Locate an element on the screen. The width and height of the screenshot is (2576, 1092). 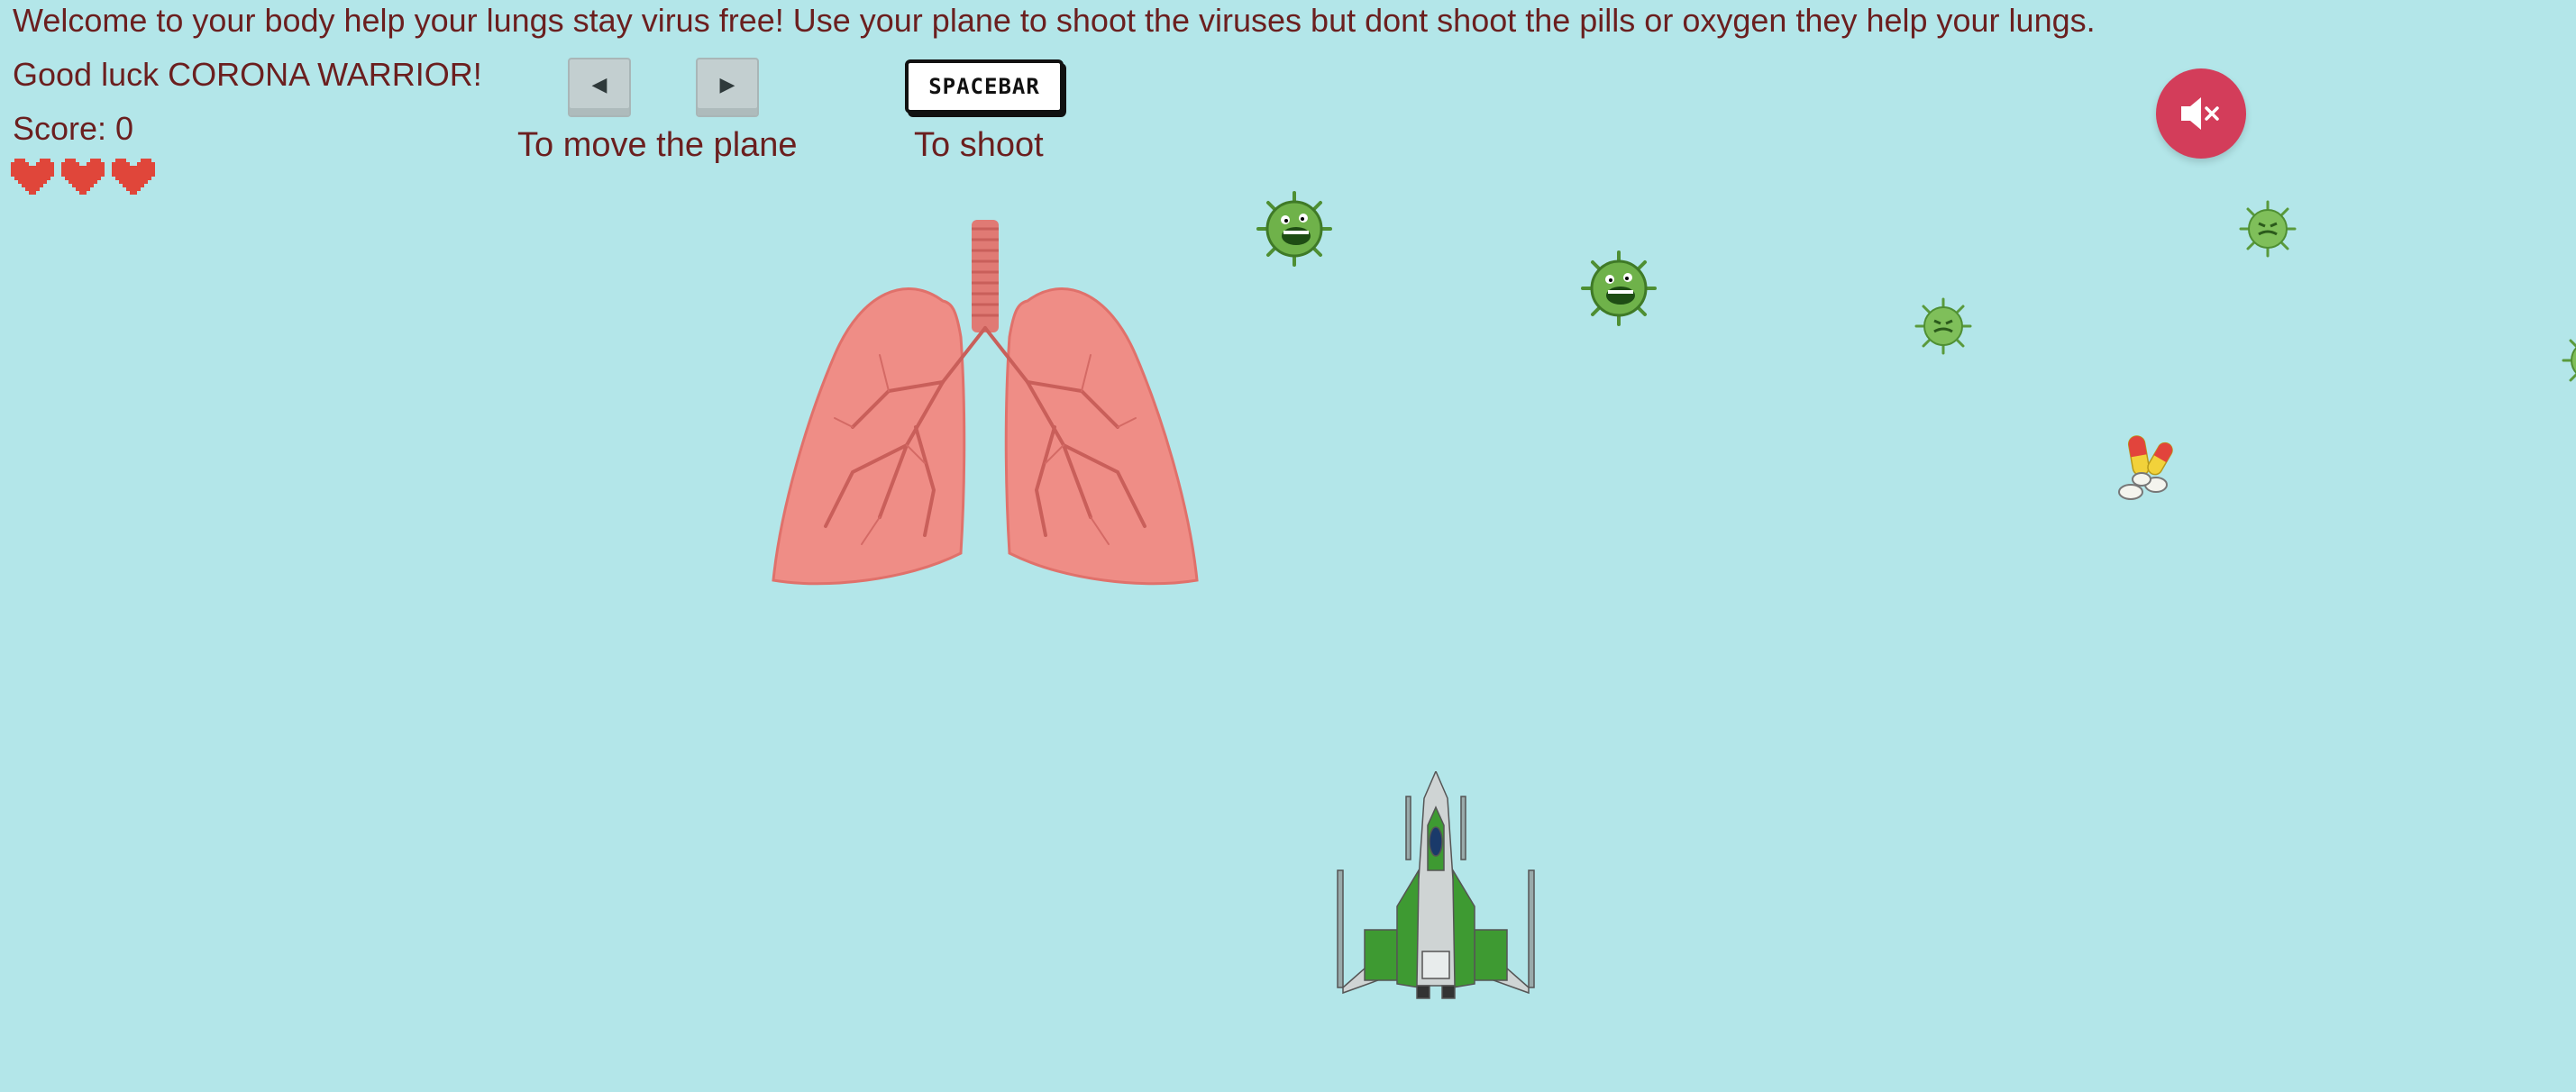
arrow-right-icon: ▶ is located at coordinates (727, 85).